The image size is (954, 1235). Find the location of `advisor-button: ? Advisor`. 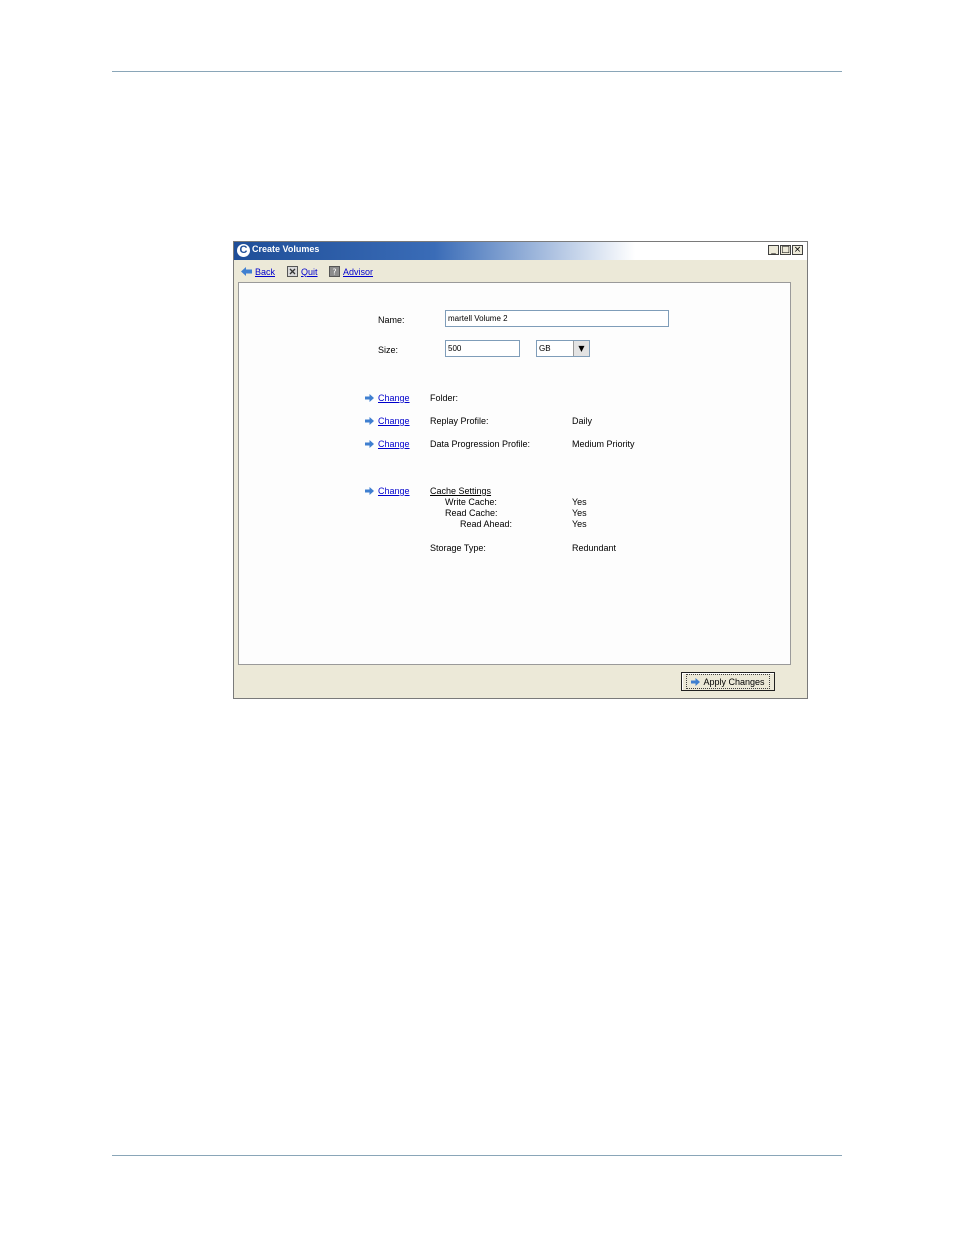

advisor-button: ? Advisor is located at coordinates (351, 271).